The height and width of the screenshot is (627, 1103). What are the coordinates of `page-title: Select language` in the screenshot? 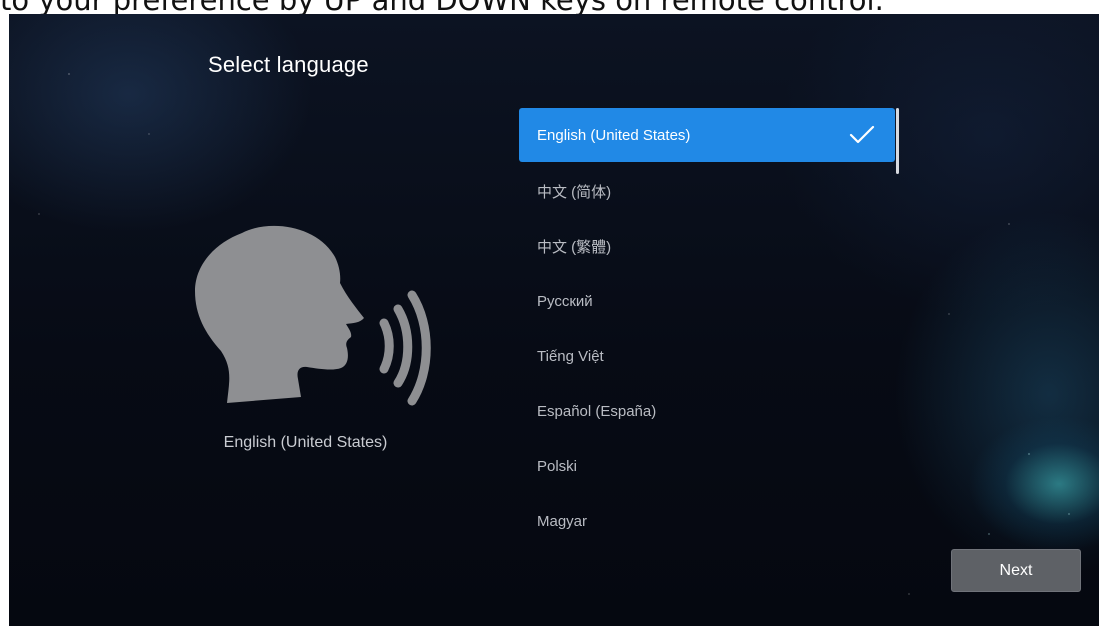 It's located at (288, 64).